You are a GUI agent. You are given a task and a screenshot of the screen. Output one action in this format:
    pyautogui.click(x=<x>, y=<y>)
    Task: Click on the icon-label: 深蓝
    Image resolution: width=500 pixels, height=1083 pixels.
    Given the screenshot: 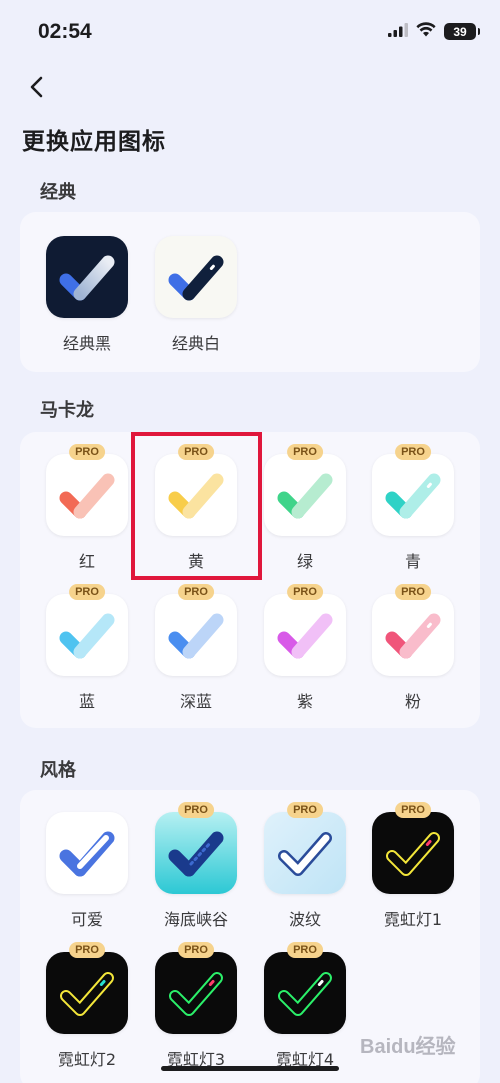 What is the action you would take?
    pyautogui.click(x=195, y=701)
    